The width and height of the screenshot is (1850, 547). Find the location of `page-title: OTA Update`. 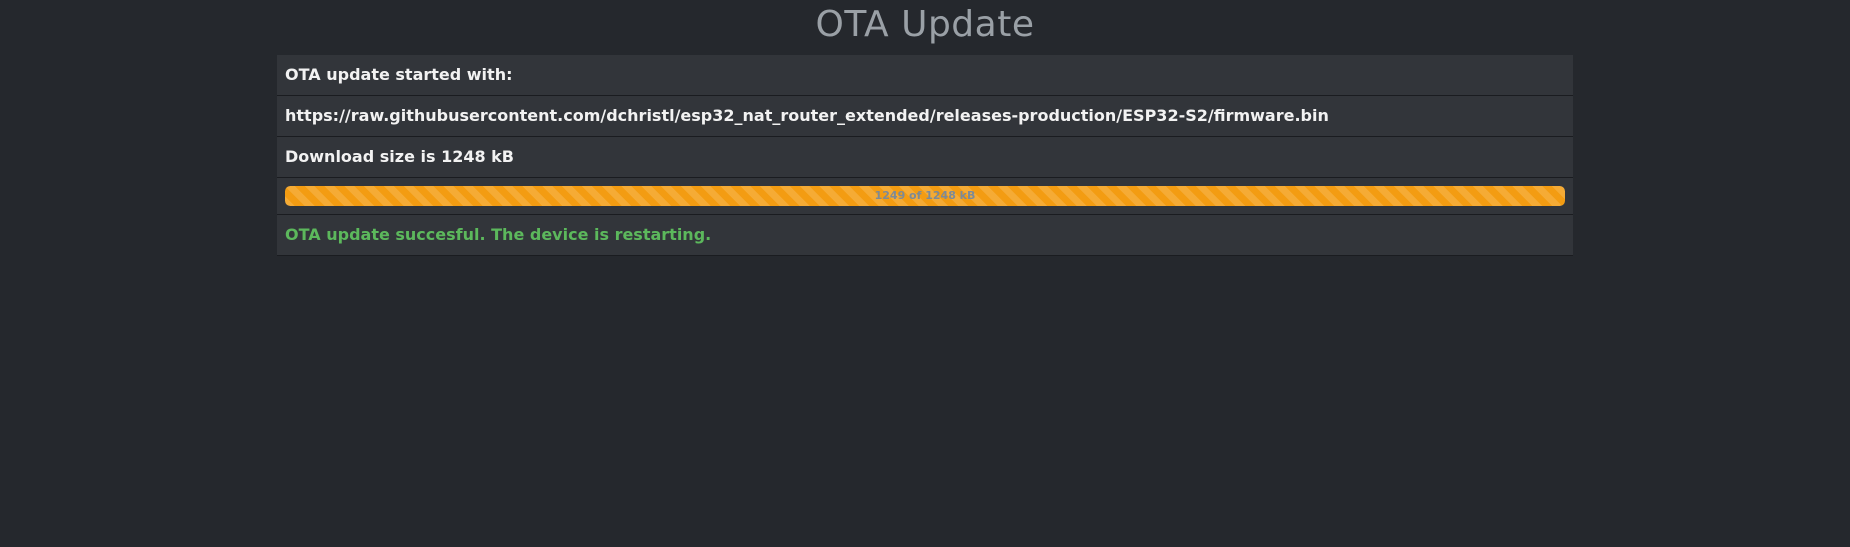

page-title: OTA Update is located at coordinates (925, 24).